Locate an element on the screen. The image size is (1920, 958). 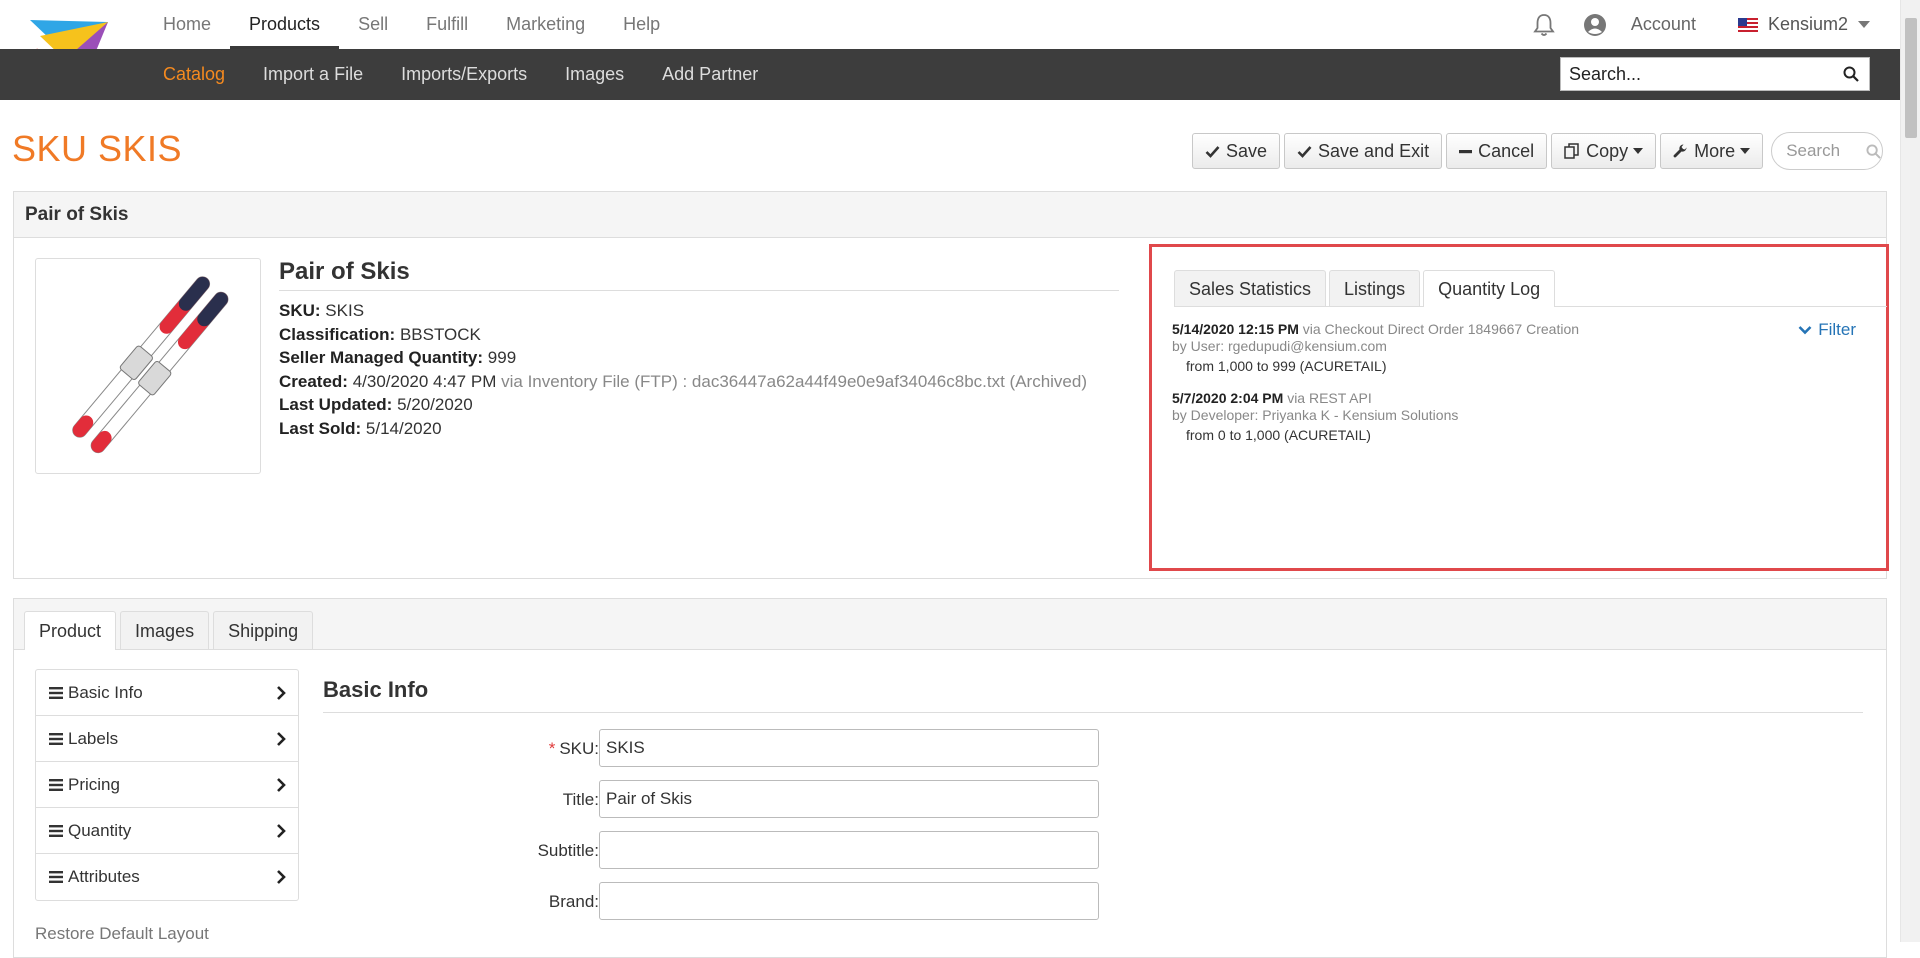
bars-icon is located at coordinates (56, 784).